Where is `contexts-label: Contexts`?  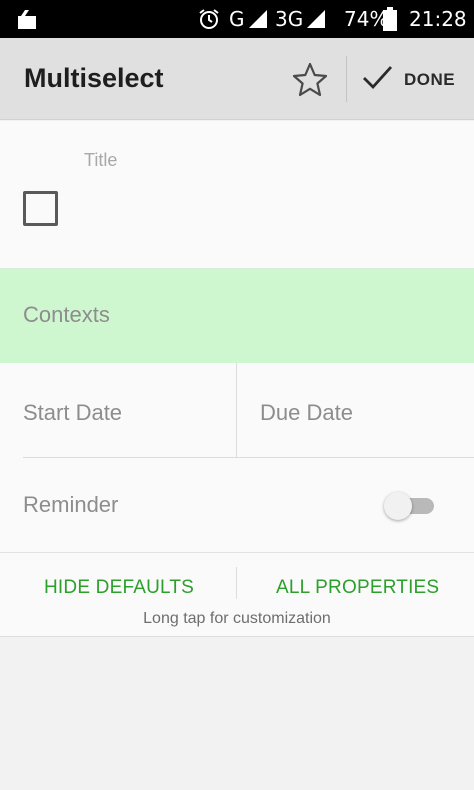
contexts-label: Contexts is located at coordinates (66, 314).